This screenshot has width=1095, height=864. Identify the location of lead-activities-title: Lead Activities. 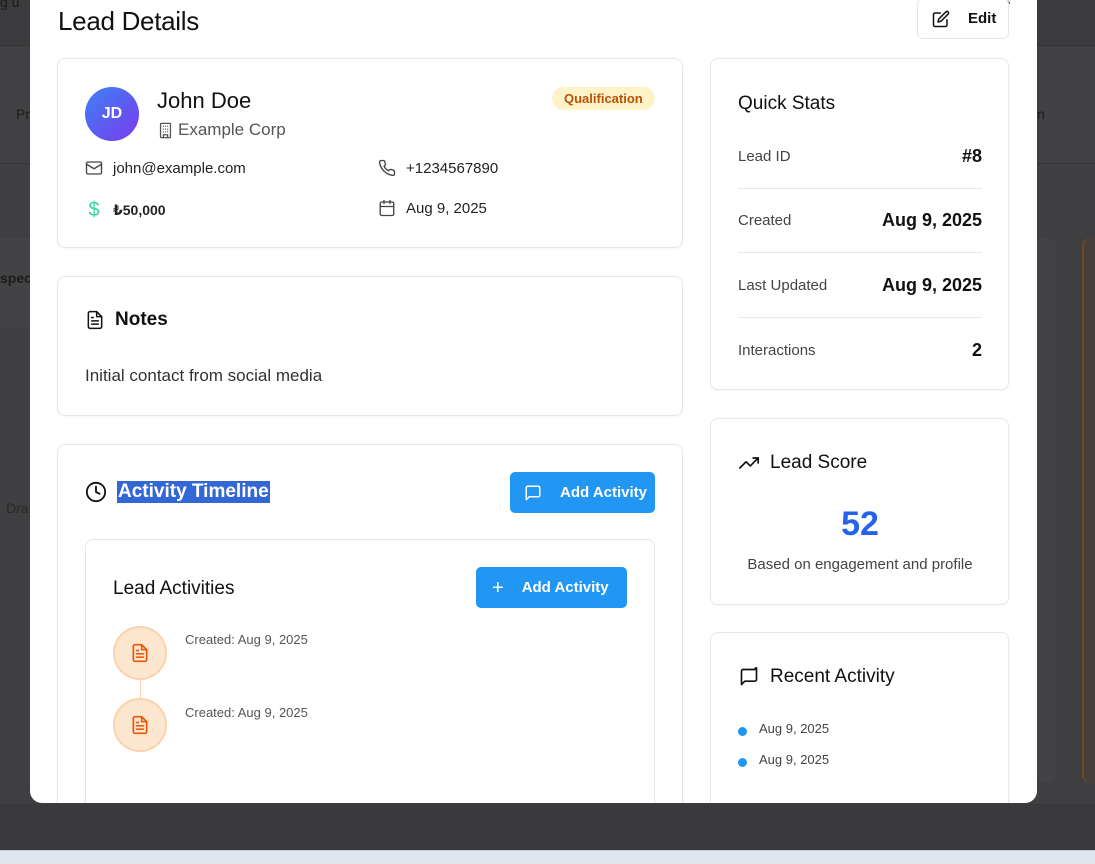
(174, 588).